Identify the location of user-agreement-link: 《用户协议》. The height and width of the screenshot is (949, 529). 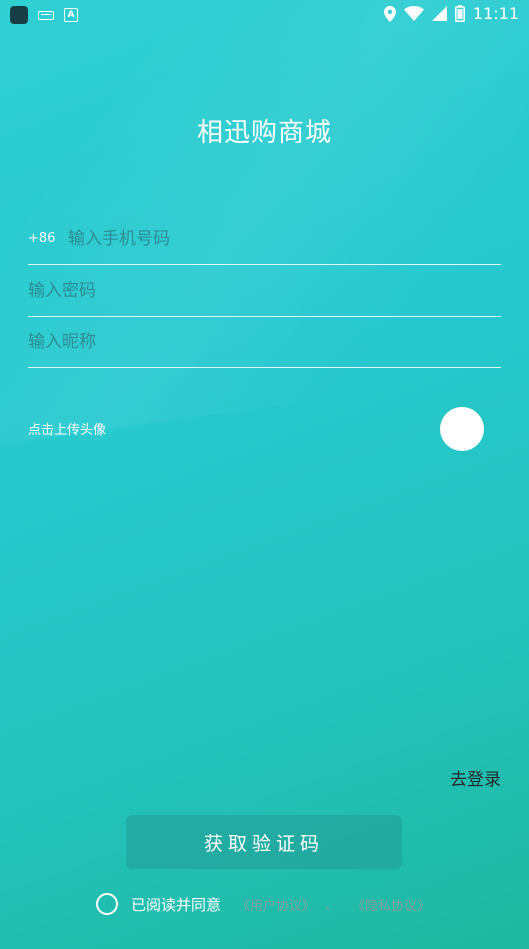
(276, 904).